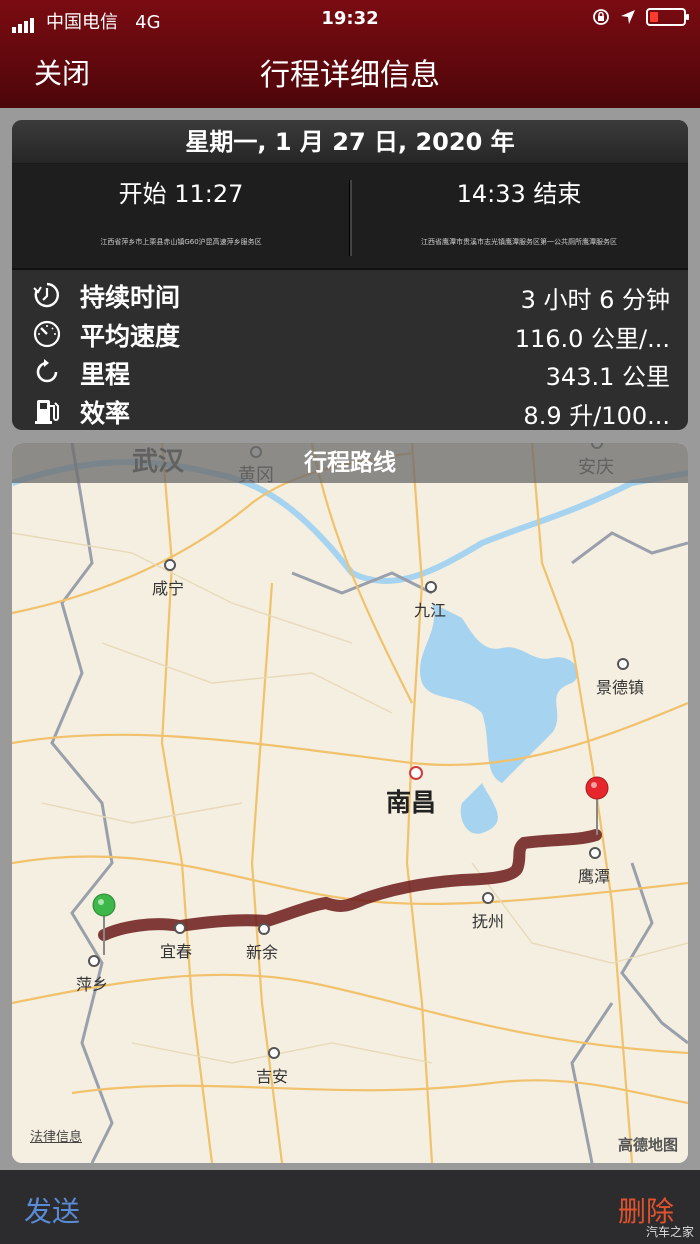 This screenshot has width=700, height=1244. What do you see at coordinates (350, 295) in the screenshot?
I see `stat-row-duration: 持续时间 3 小时 6 分钟` at bounding box center [350, 295].